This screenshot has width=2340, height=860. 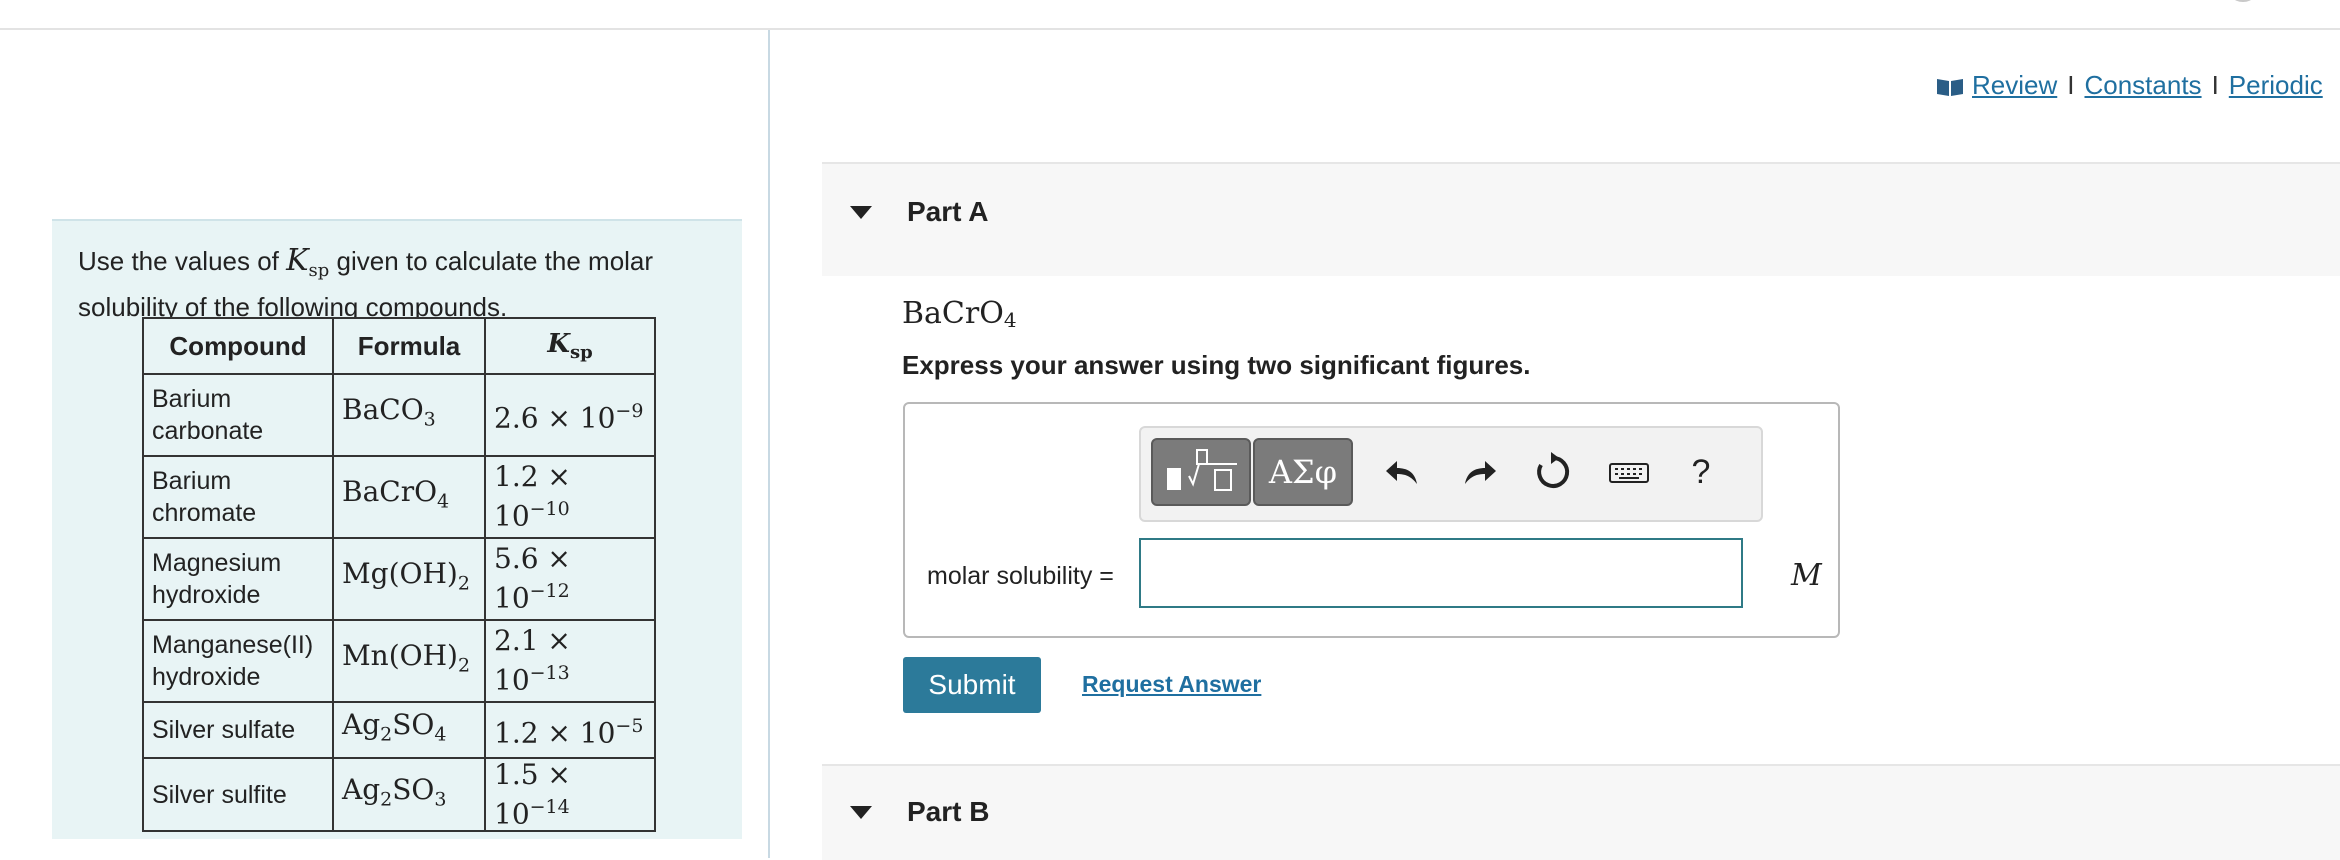 I want to click on submit-button: Submit, so click(x=972, y=685).